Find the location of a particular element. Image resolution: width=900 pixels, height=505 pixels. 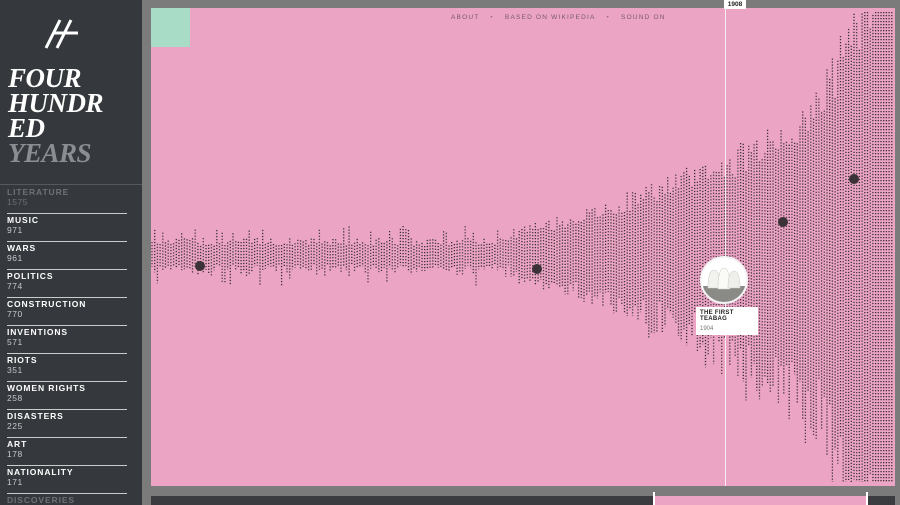

scrubber-right-handle is located at coordinates (867, 498).